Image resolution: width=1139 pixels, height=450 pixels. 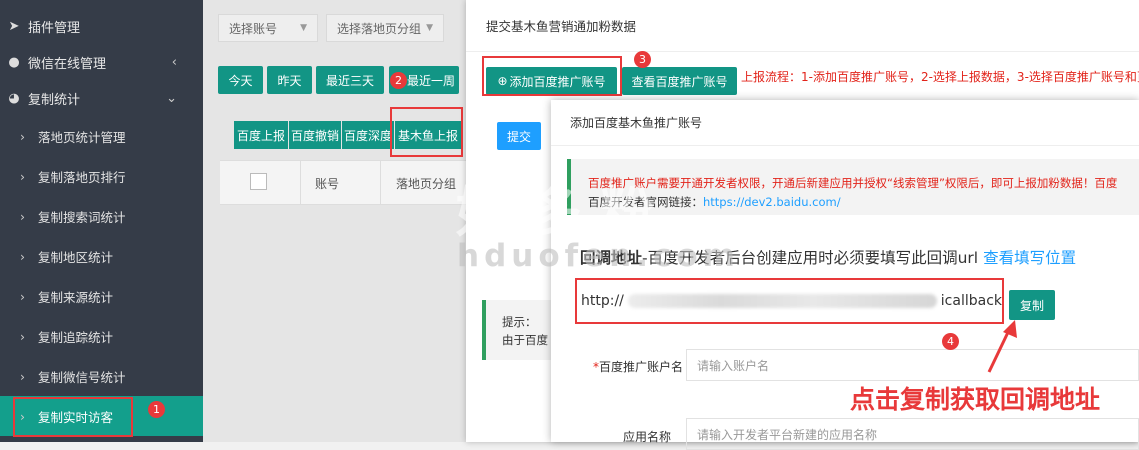 I want to click on sidebar-item-wechat-online: ● 微信在线管理 ‹, so click(x=101, y=62).